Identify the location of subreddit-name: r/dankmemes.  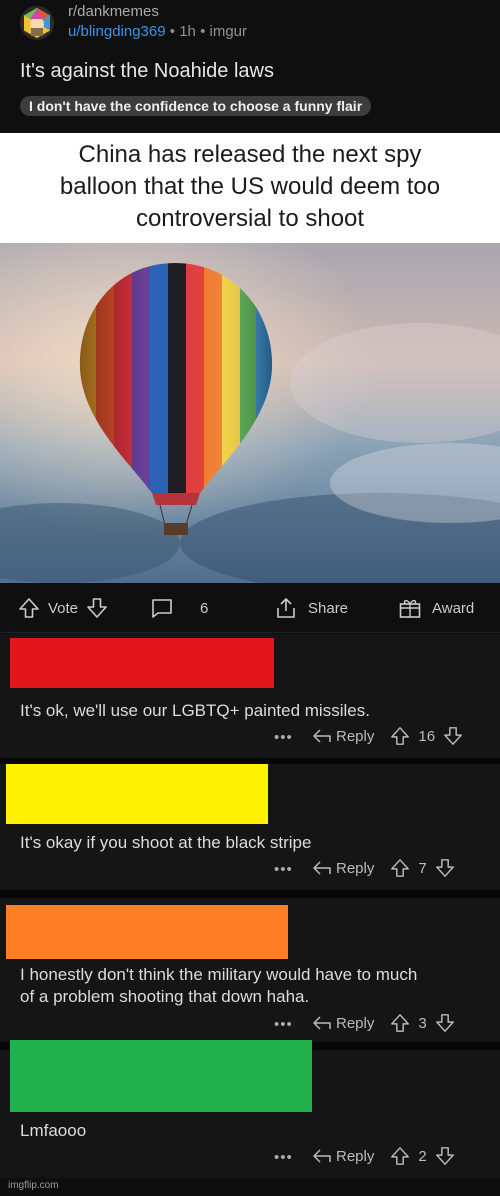
(113, 11).